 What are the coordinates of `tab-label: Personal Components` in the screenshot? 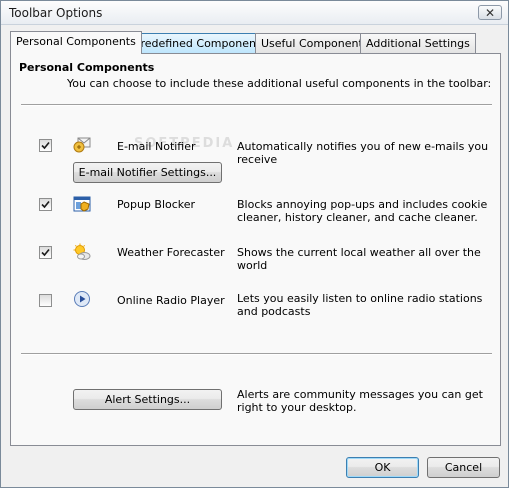 It's located at (76, 41).